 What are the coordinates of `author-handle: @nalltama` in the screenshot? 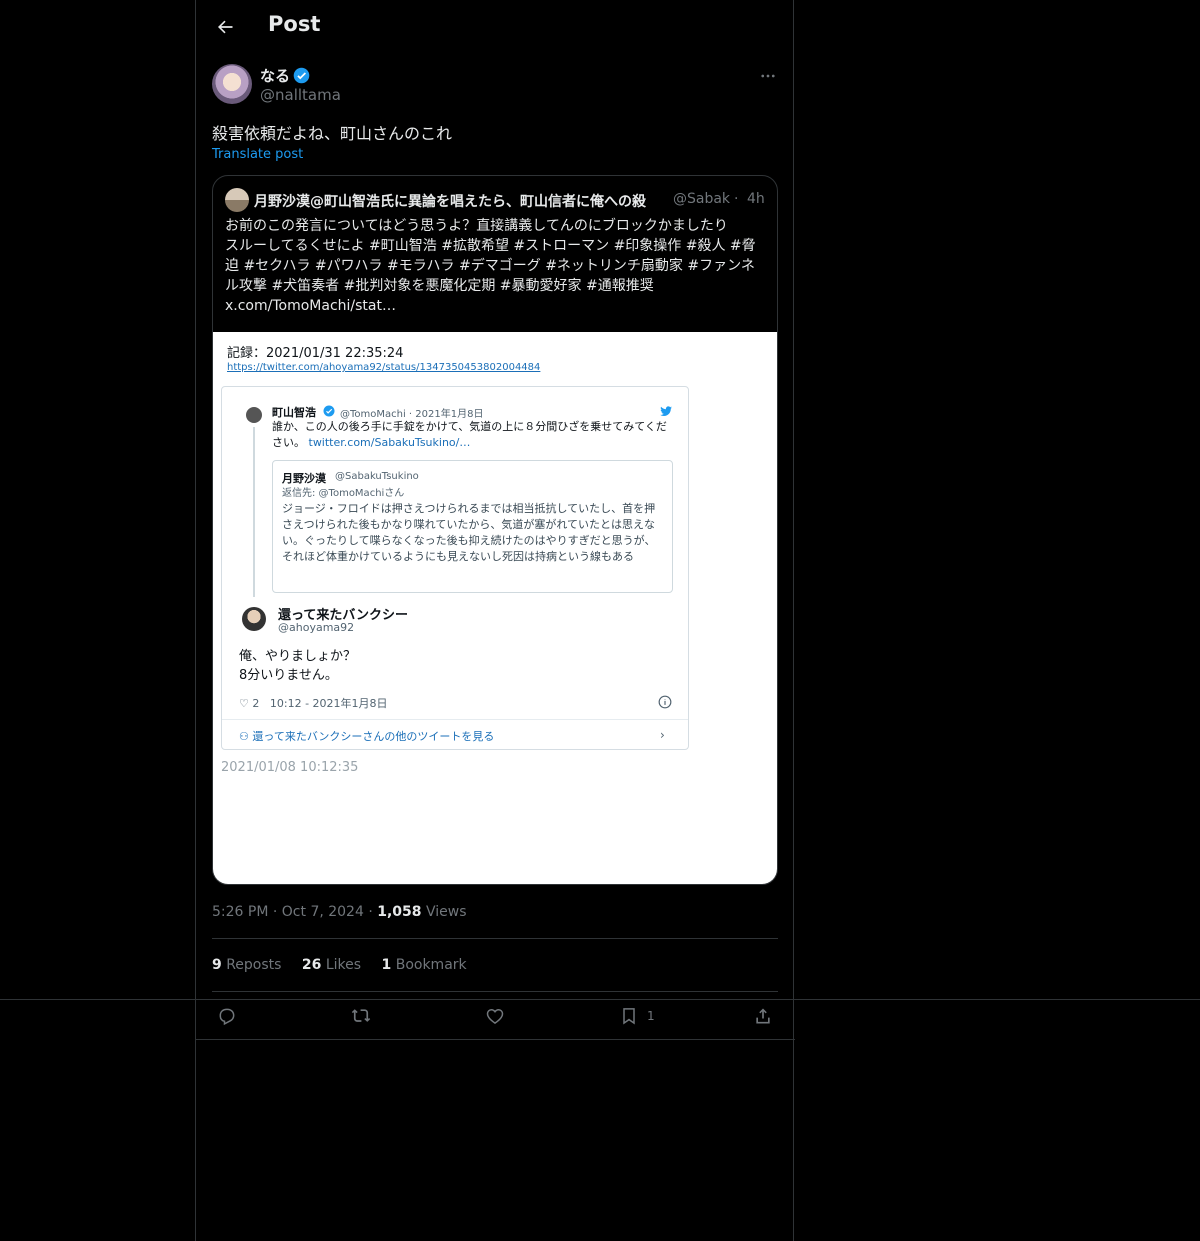 It's located at (300, 95).